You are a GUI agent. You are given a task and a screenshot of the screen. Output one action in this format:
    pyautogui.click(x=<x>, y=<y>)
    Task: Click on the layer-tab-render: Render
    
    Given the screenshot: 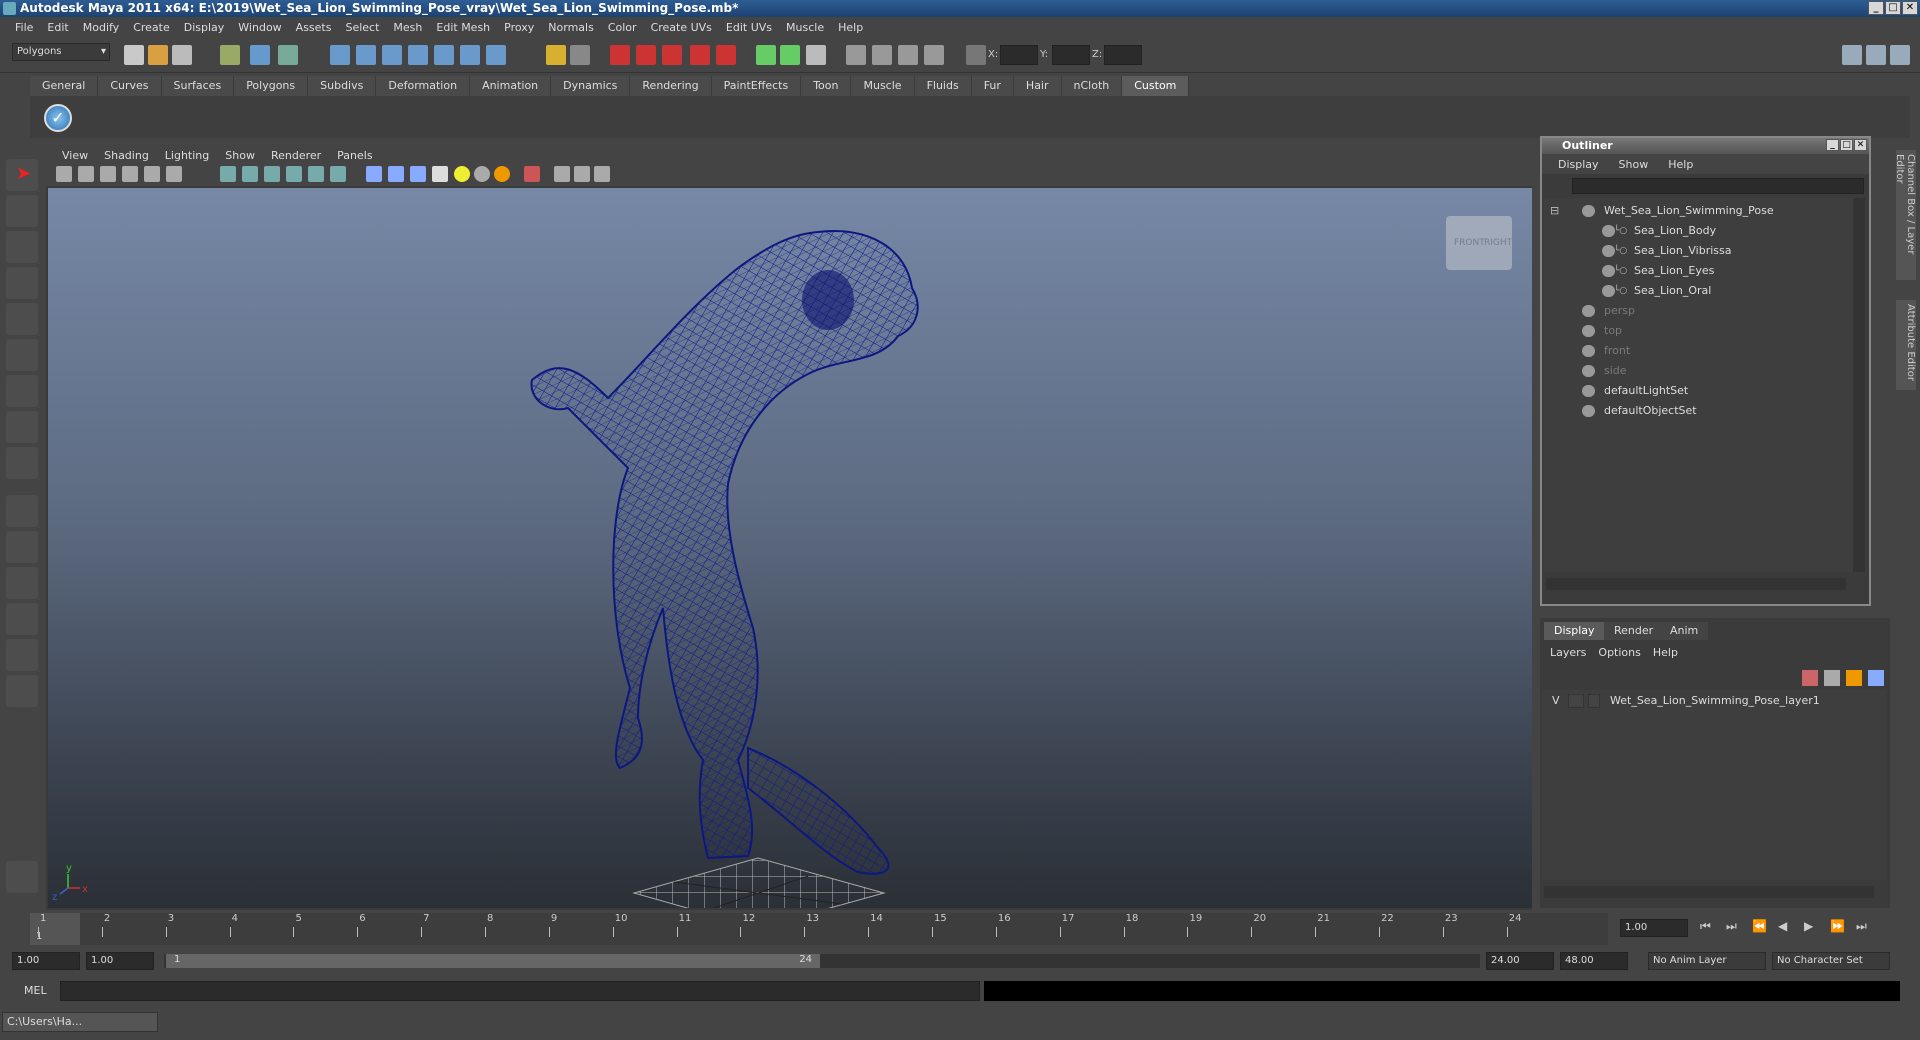 What is the action you would take?
    pyautogui.click(x=1634, y=631)
    